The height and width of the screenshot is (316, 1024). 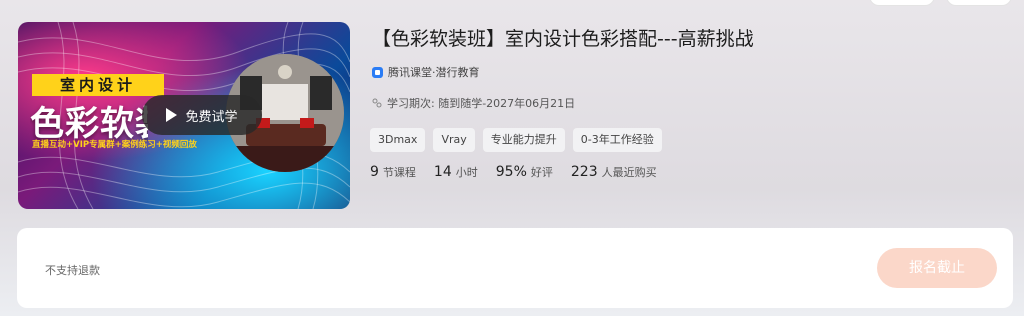 I want to click on tag-skill-improvement: 专业能力提升, so click(x=523, y=140).